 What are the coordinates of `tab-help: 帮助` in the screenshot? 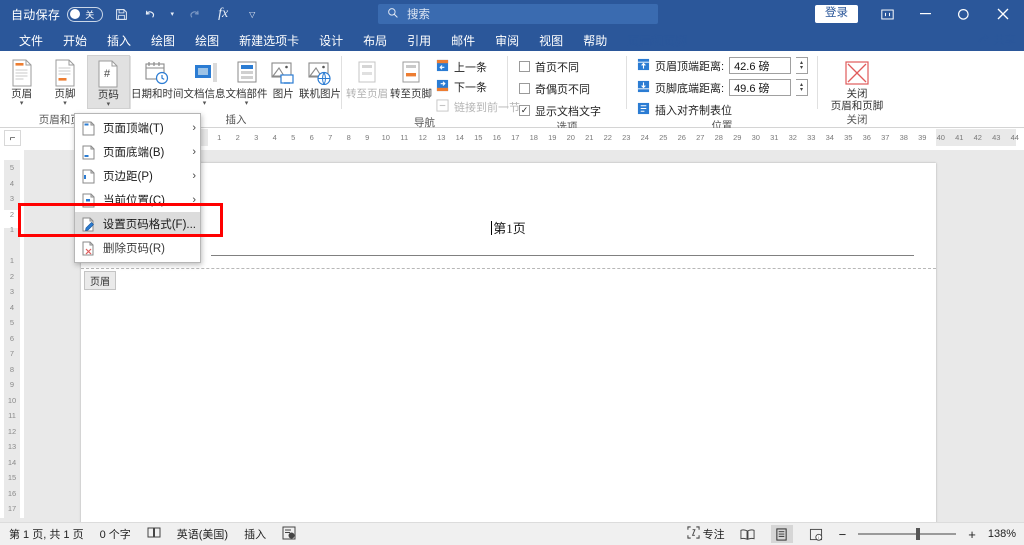 It's located at (595, 42).